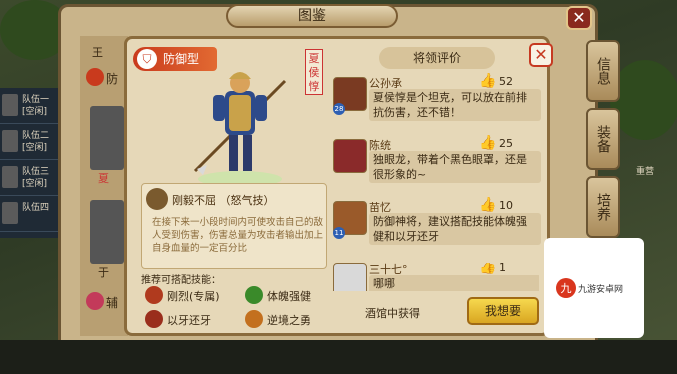  What do you see at coordinates (339, 109) in the screenshot?
I see `level-badge: 28` at bounding box center [339, 109].